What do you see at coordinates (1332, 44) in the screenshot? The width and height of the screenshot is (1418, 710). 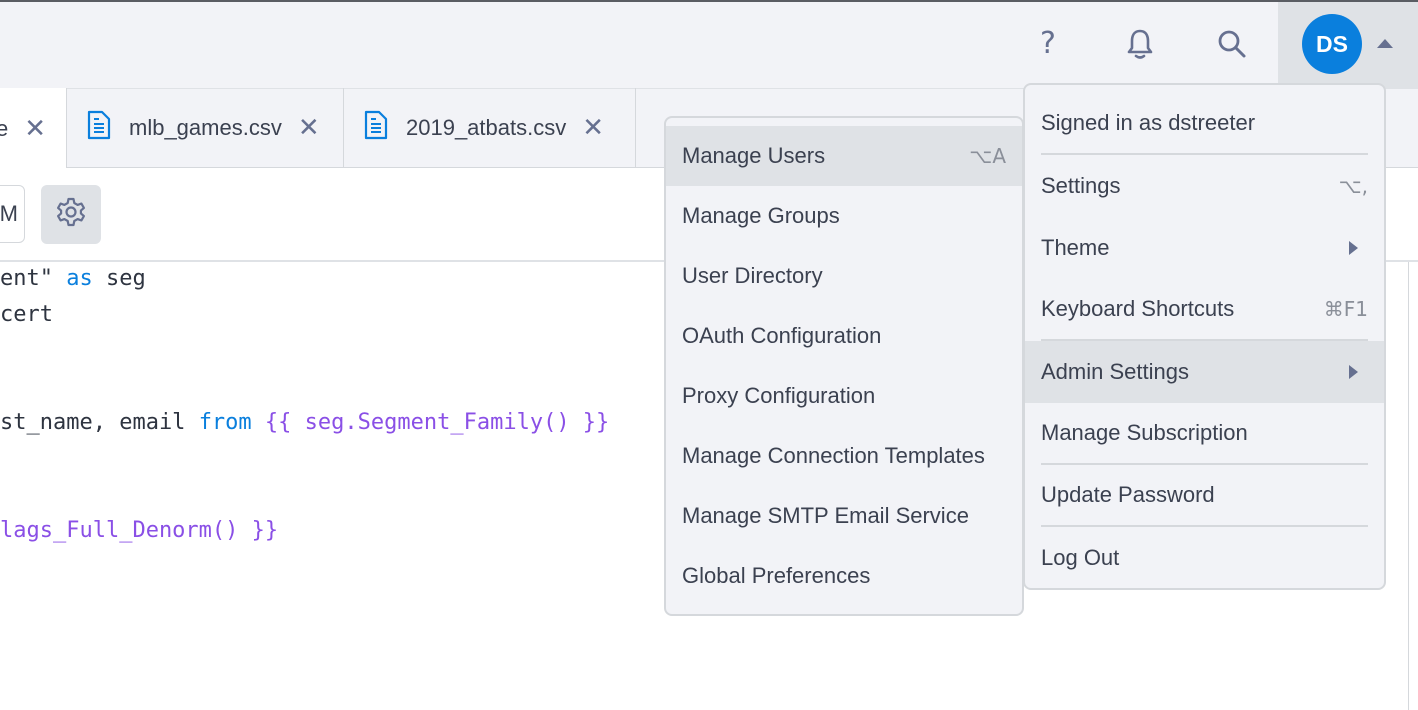 I see `avatar: DS` at bounding box center [1332, 44].